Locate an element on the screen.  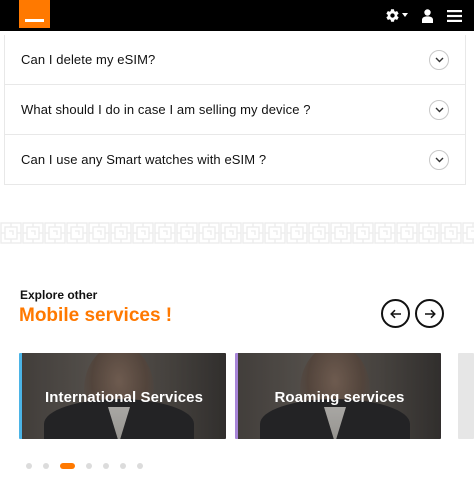
orange-logo is located at coordinates (34, 14).